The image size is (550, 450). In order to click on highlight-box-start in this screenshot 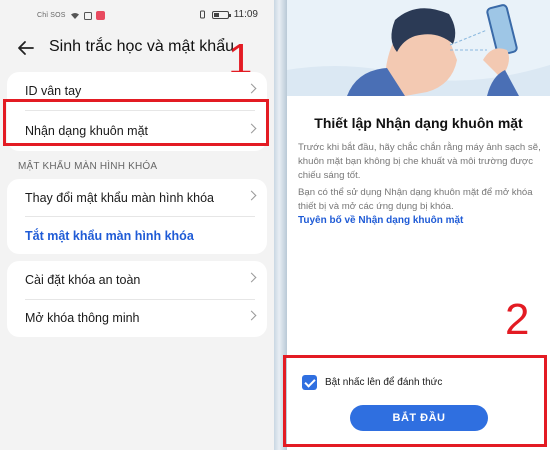, I will do `click(415, 401)`.